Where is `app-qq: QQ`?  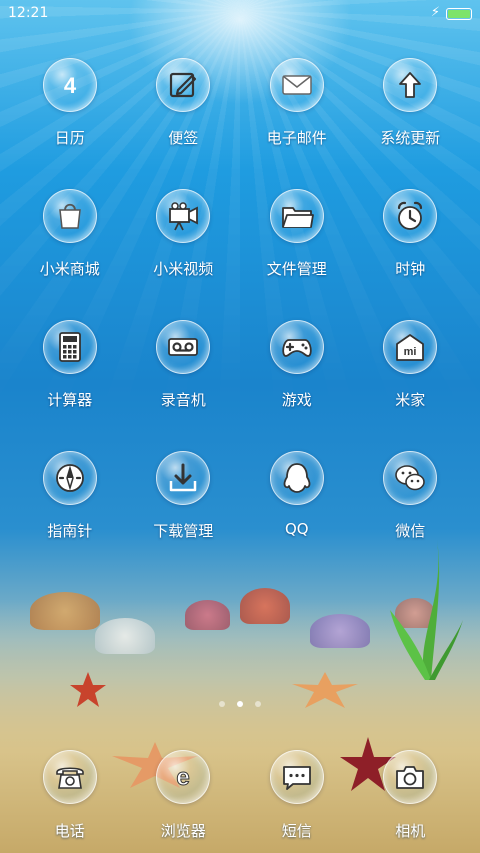
app-qq: QQ is located at coordinates (297, 516).